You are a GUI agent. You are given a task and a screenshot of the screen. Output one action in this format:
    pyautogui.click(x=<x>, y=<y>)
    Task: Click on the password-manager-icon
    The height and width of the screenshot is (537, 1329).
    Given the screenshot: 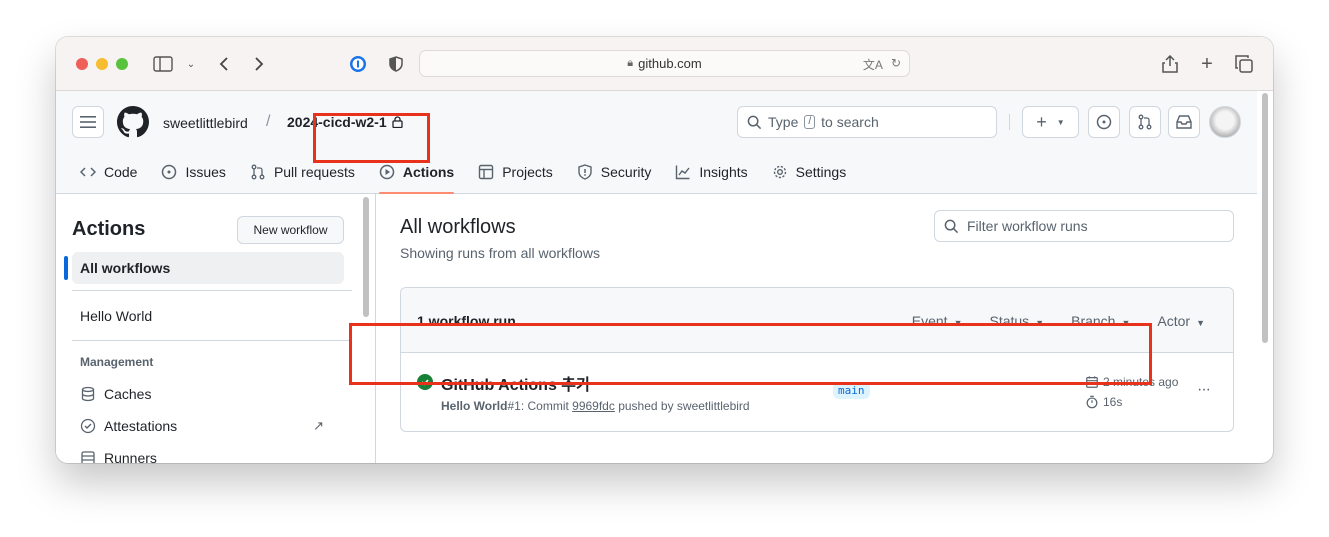 What is the action you would take?
    pyautogui.click(x=358, y=64)
    